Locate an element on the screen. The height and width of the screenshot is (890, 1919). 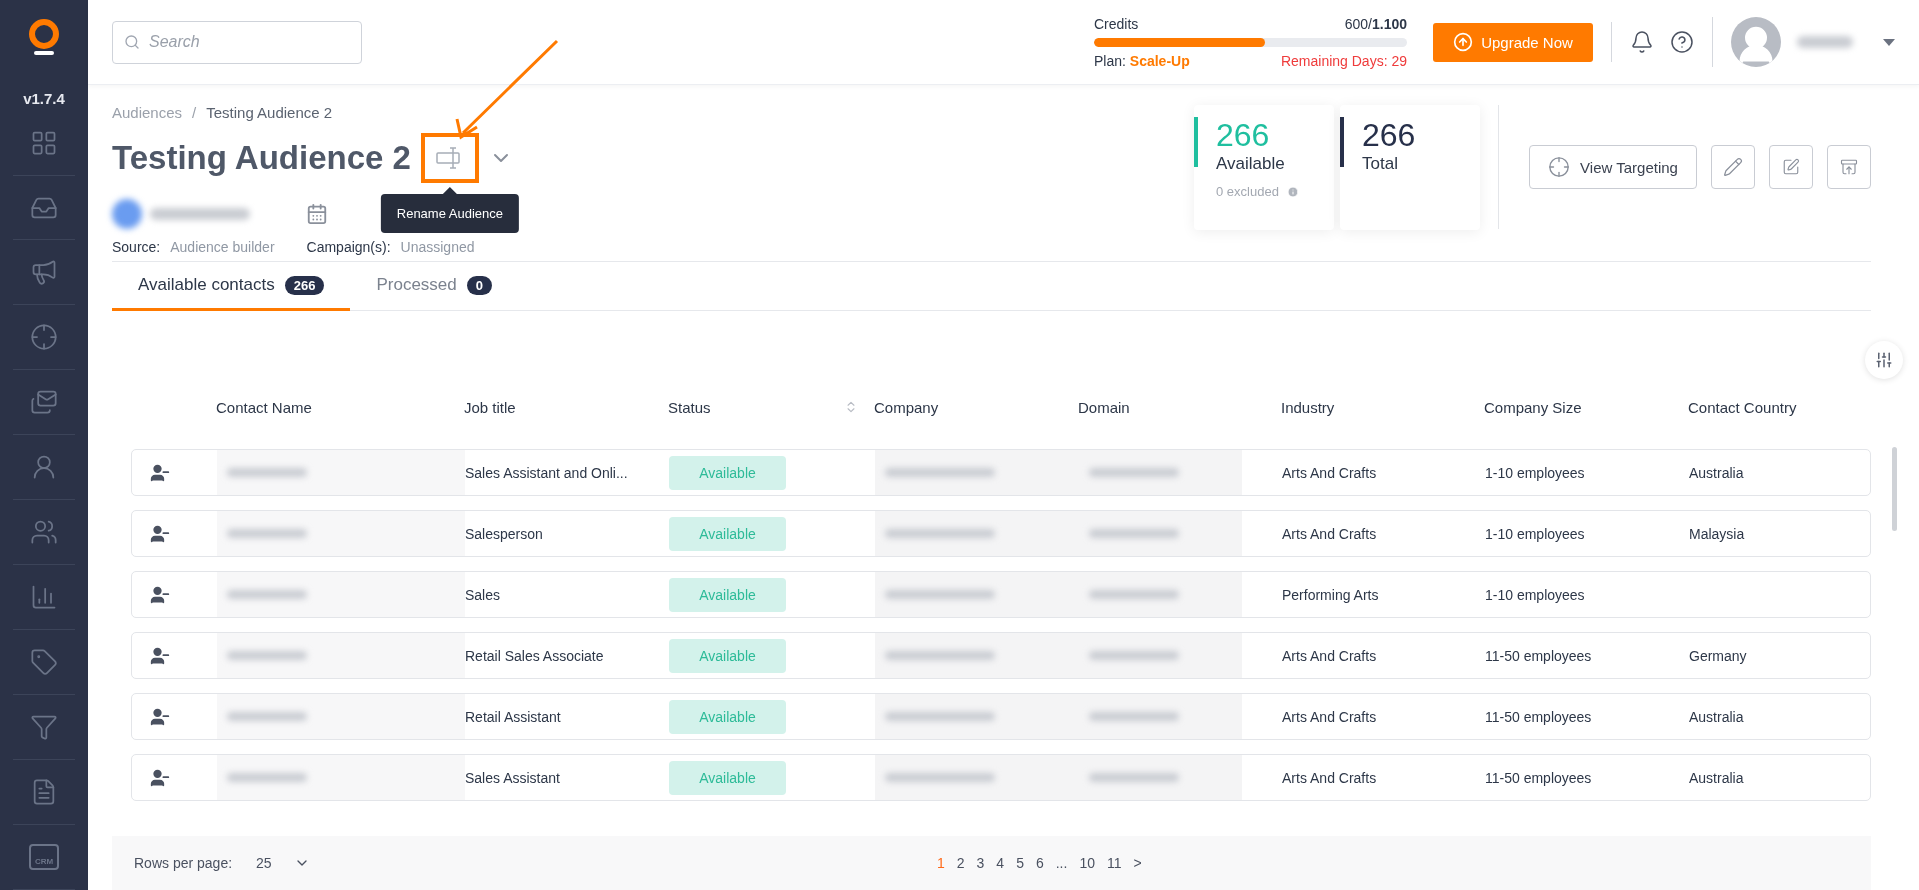
country-cell-text: Malaysia is located at coordinates (1717, 533).